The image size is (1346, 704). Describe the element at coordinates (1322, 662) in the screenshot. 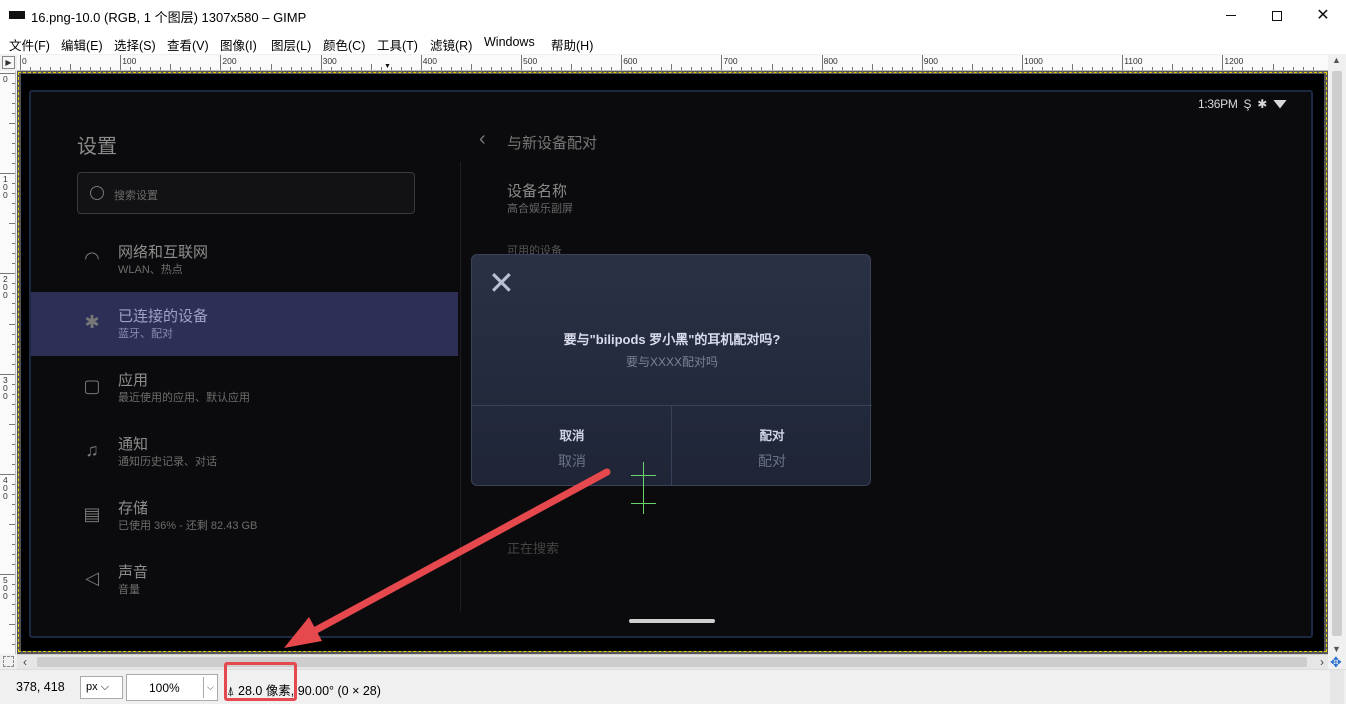

I see `scroll-right-icon: ›` at that location.